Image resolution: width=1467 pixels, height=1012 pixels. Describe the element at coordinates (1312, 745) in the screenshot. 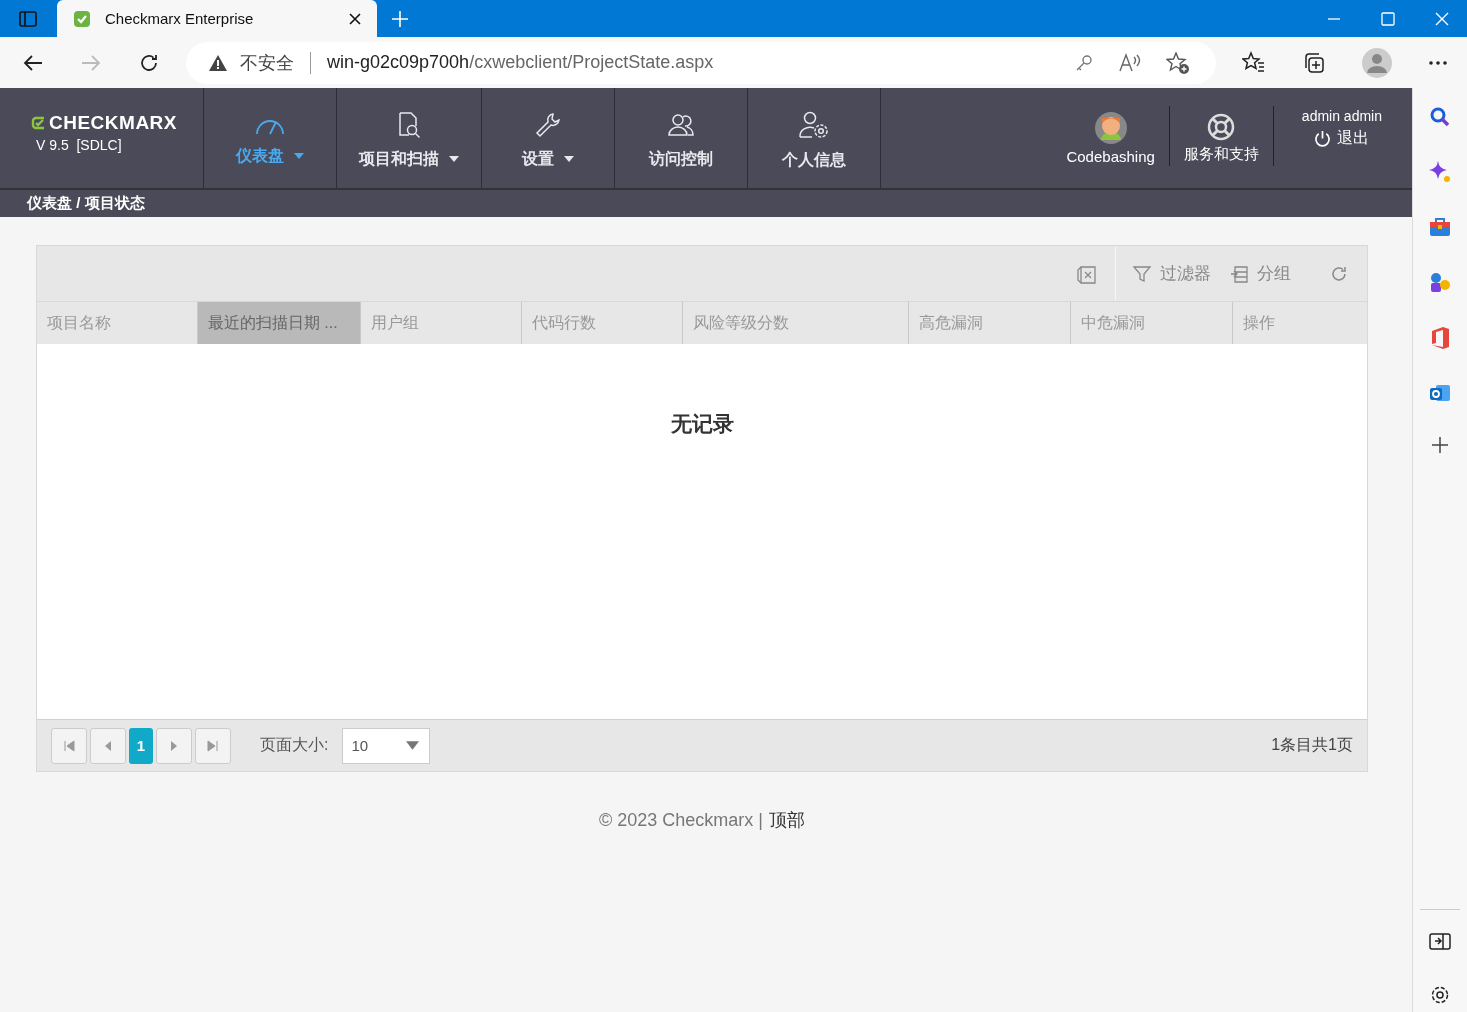

I see `page-summary: 1条目共1页` at that location.